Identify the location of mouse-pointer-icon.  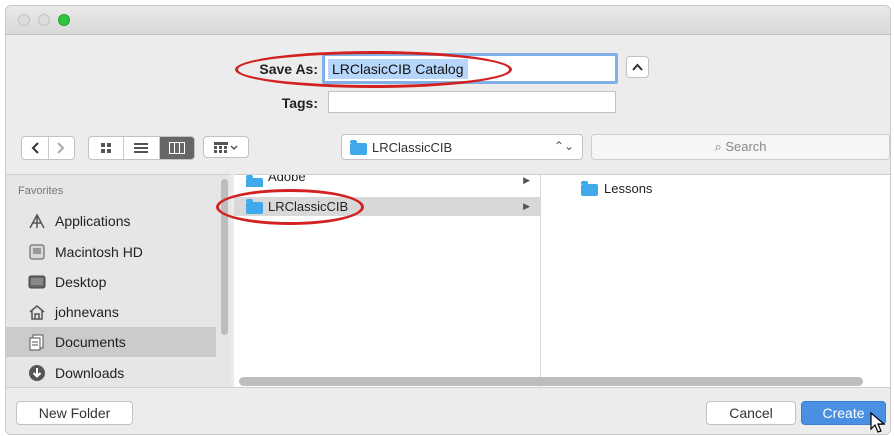
(878, 422).